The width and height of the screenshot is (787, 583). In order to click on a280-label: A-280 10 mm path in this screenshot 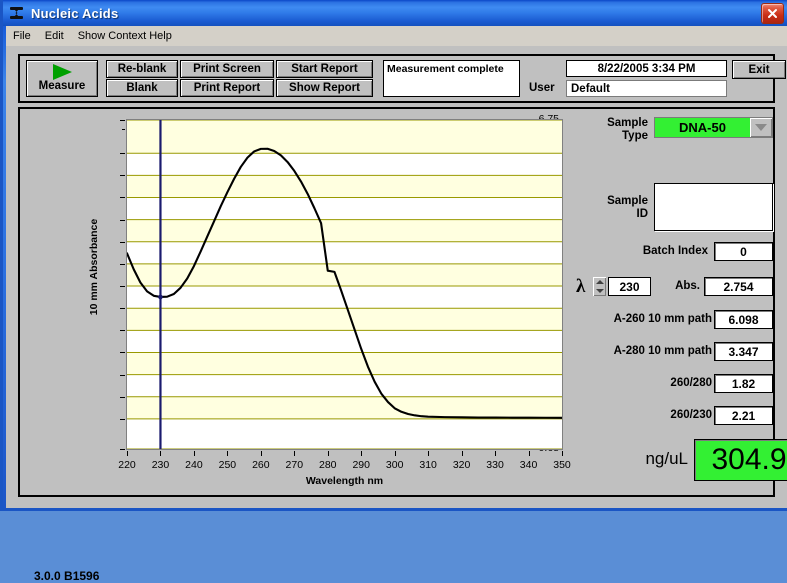, I will do `click(662, 351)`.